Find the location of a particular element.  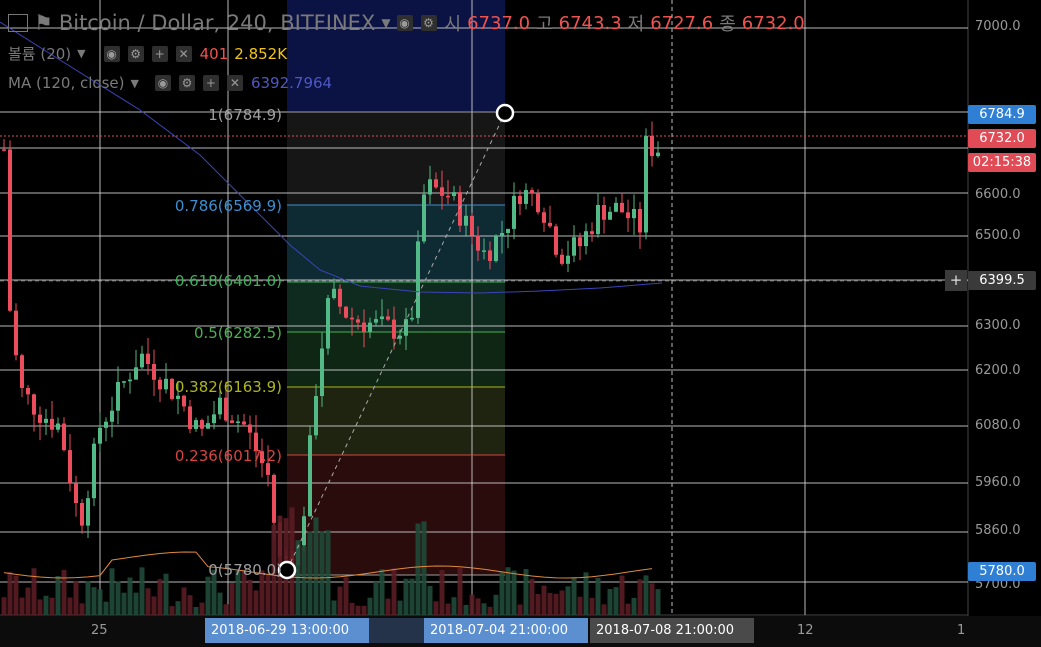

volume-legend: 볼륨 (20) ▼ ◉ ⚙ + ✕ 401 2.852K is located at coordinates (147, 53).